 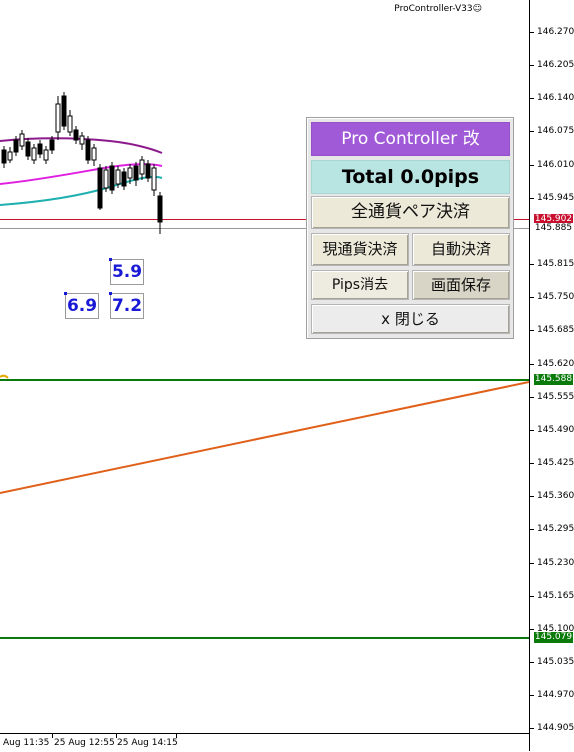 I want to click on pip-label: 7.2, so click(x=126, y=305).